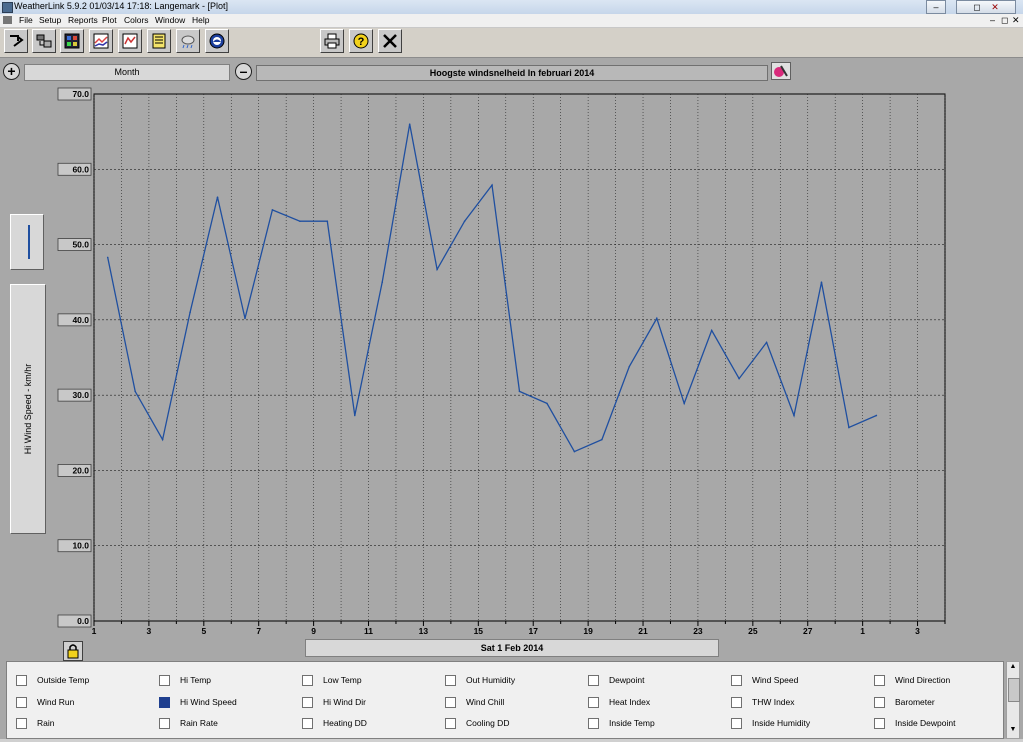 Image resolution: width=1023 pixels, height=742 pixels. I want to click on help-button: ?, so click(361, 41).